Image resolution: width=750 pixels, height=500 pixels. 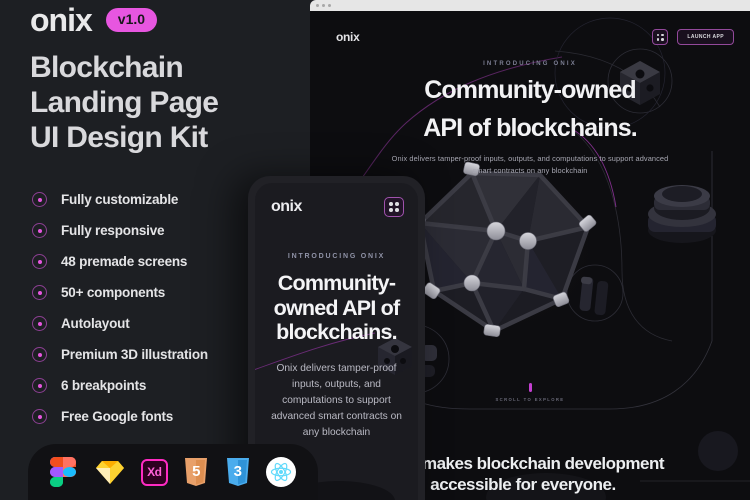 I want to click on feature-label: Free Google fonts, so click(x=117, y=416).